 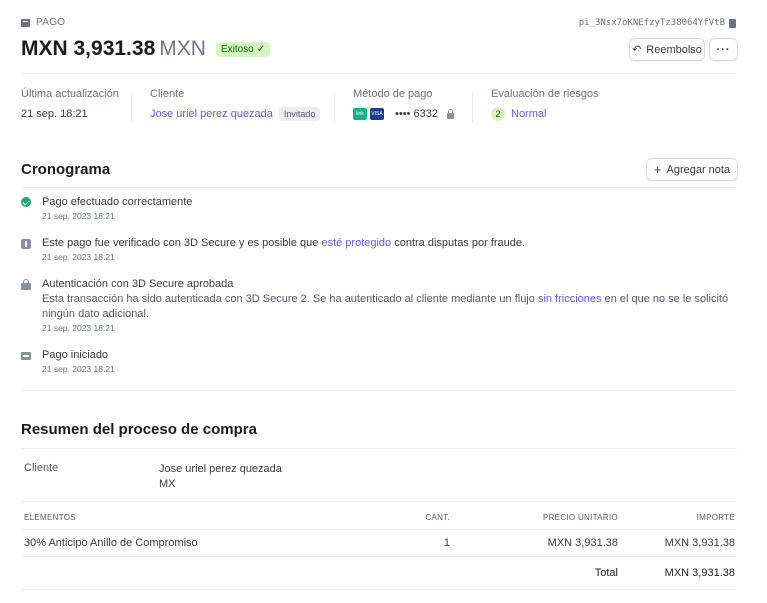 I want to click on refund-button: ↶ Reembolso, so click(x=667, y=49).